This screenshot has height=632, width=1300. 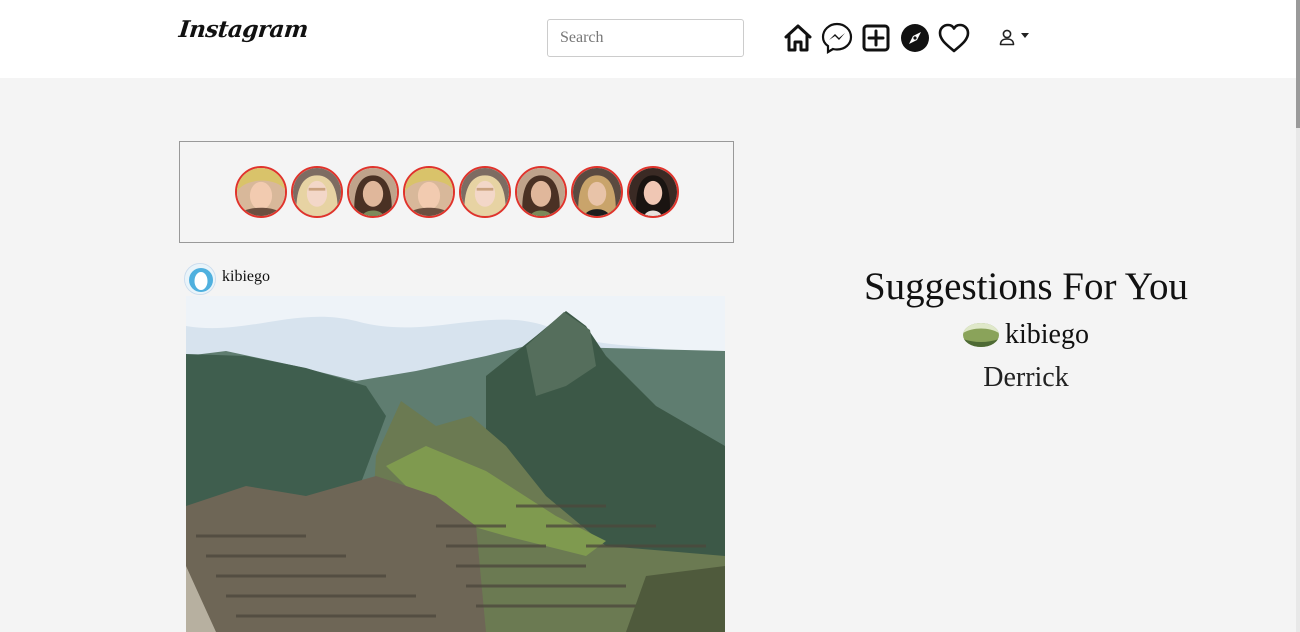 What do you see at coordinates (1298, 316) in the screenshot?
I see `scrollbar` at bounding box center [1298, 316].